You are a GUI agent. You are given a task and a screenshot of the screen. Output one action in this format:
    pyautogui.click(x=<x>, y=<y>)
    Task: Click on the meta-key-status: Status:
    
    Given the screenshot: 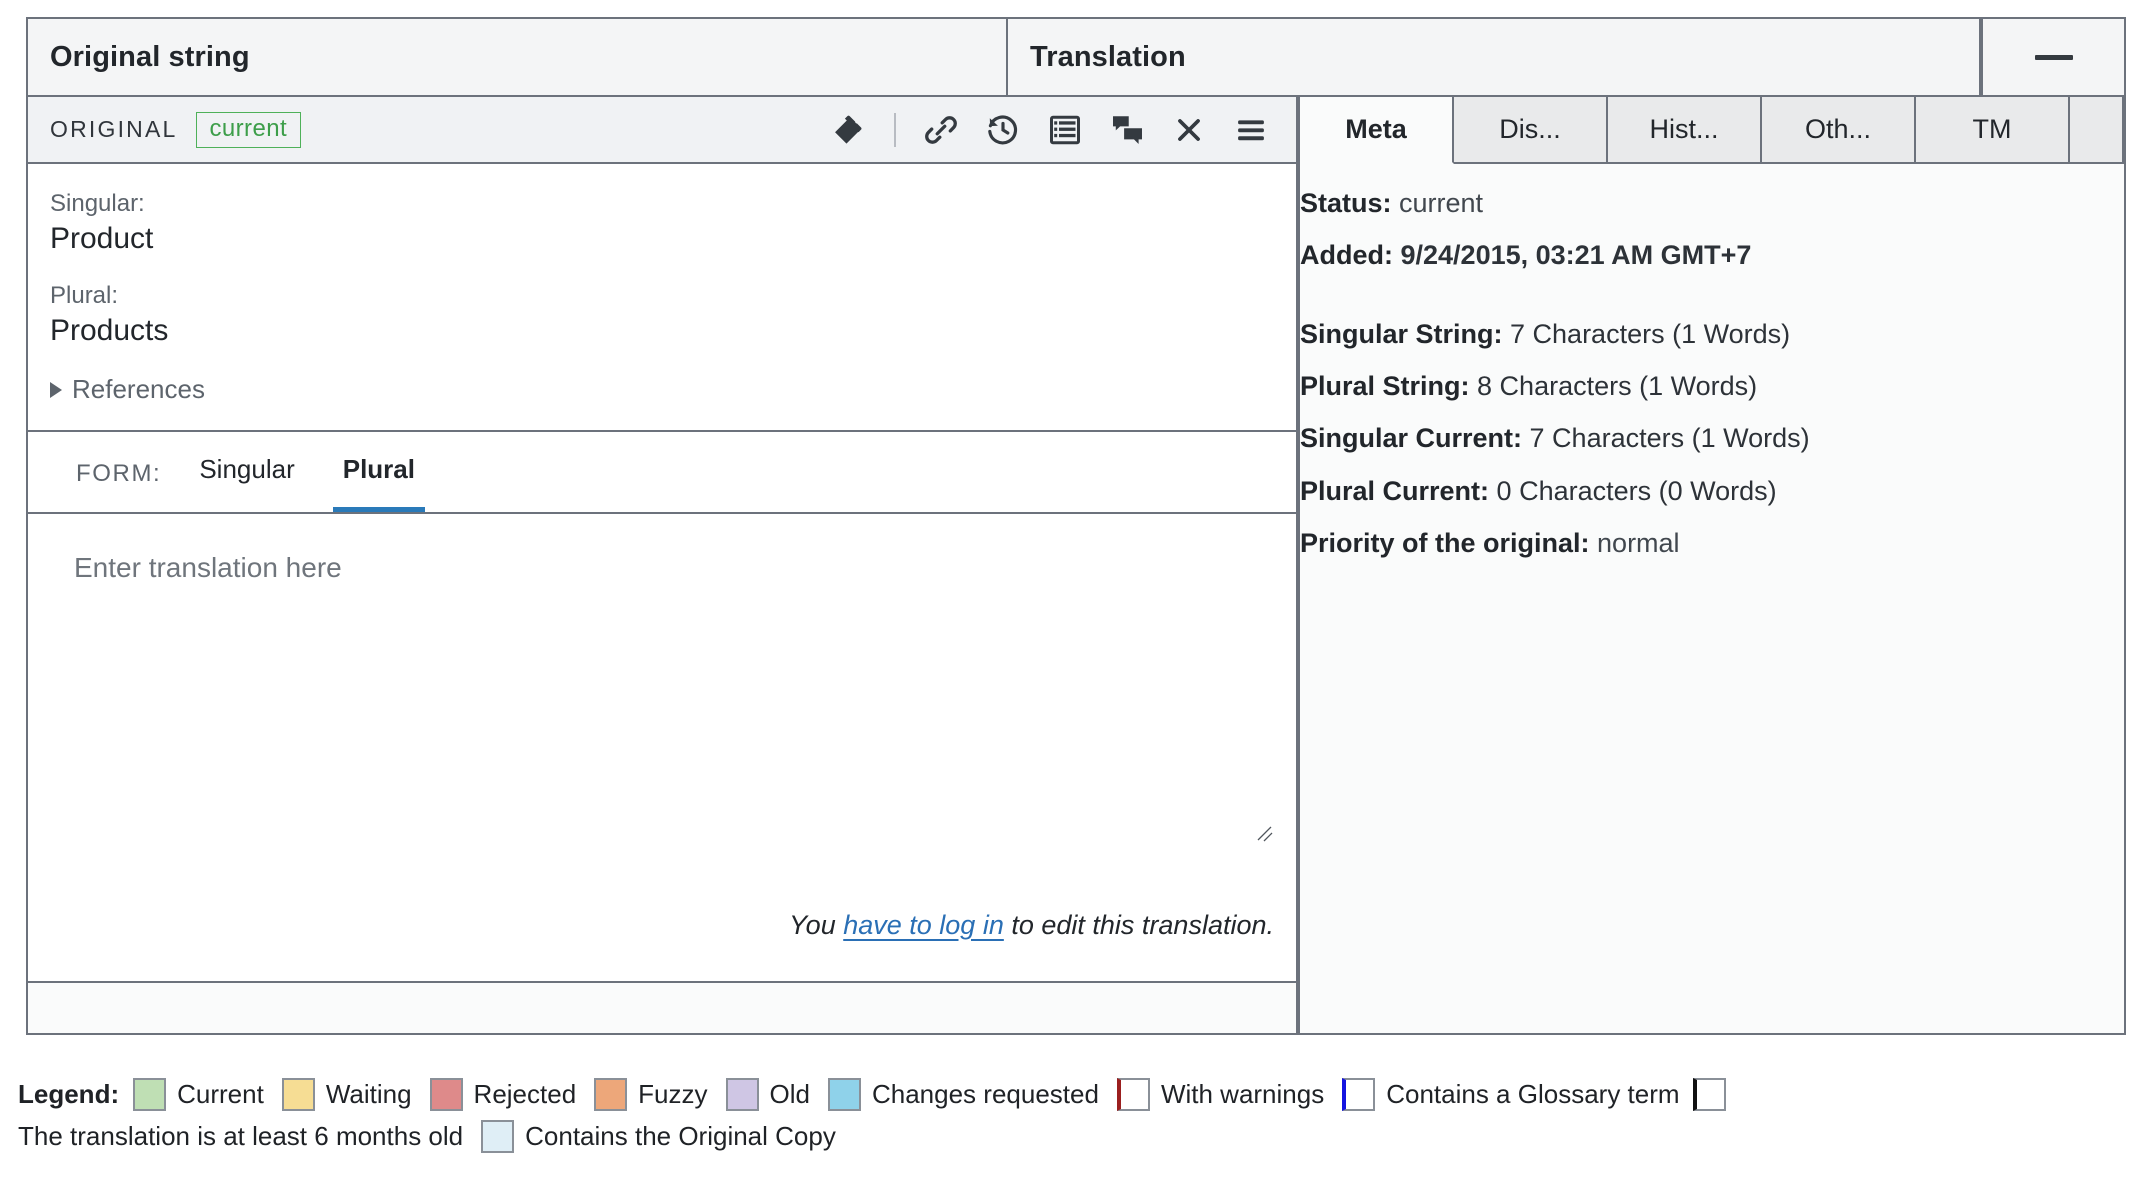 What is the action you would take?
    pyautogui.click(x=1346, y=203)
    